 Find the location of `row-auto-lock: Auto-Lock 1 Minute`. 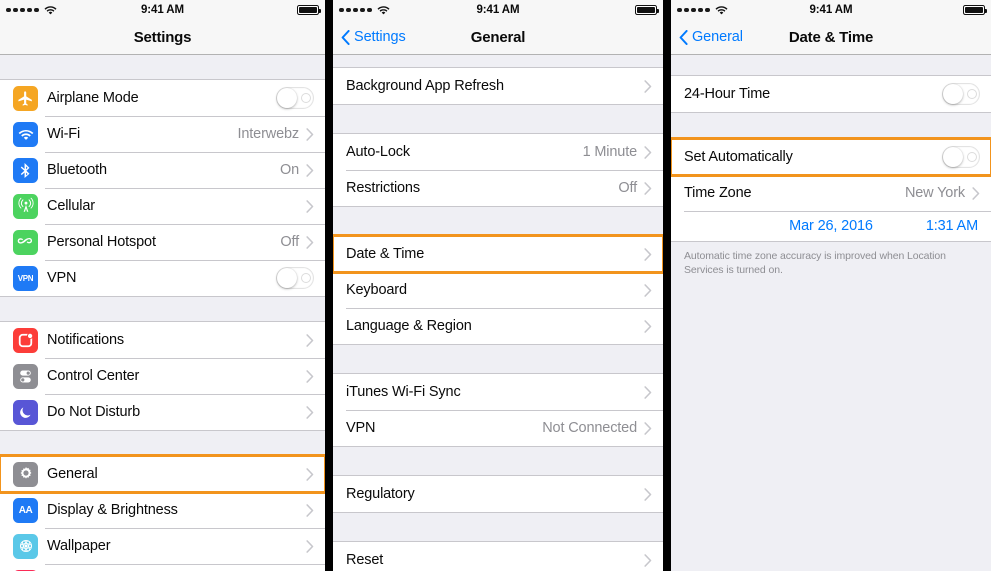

row-auto-lock: Auto-Lock 1 Minute is located at coordinates (498, 152).